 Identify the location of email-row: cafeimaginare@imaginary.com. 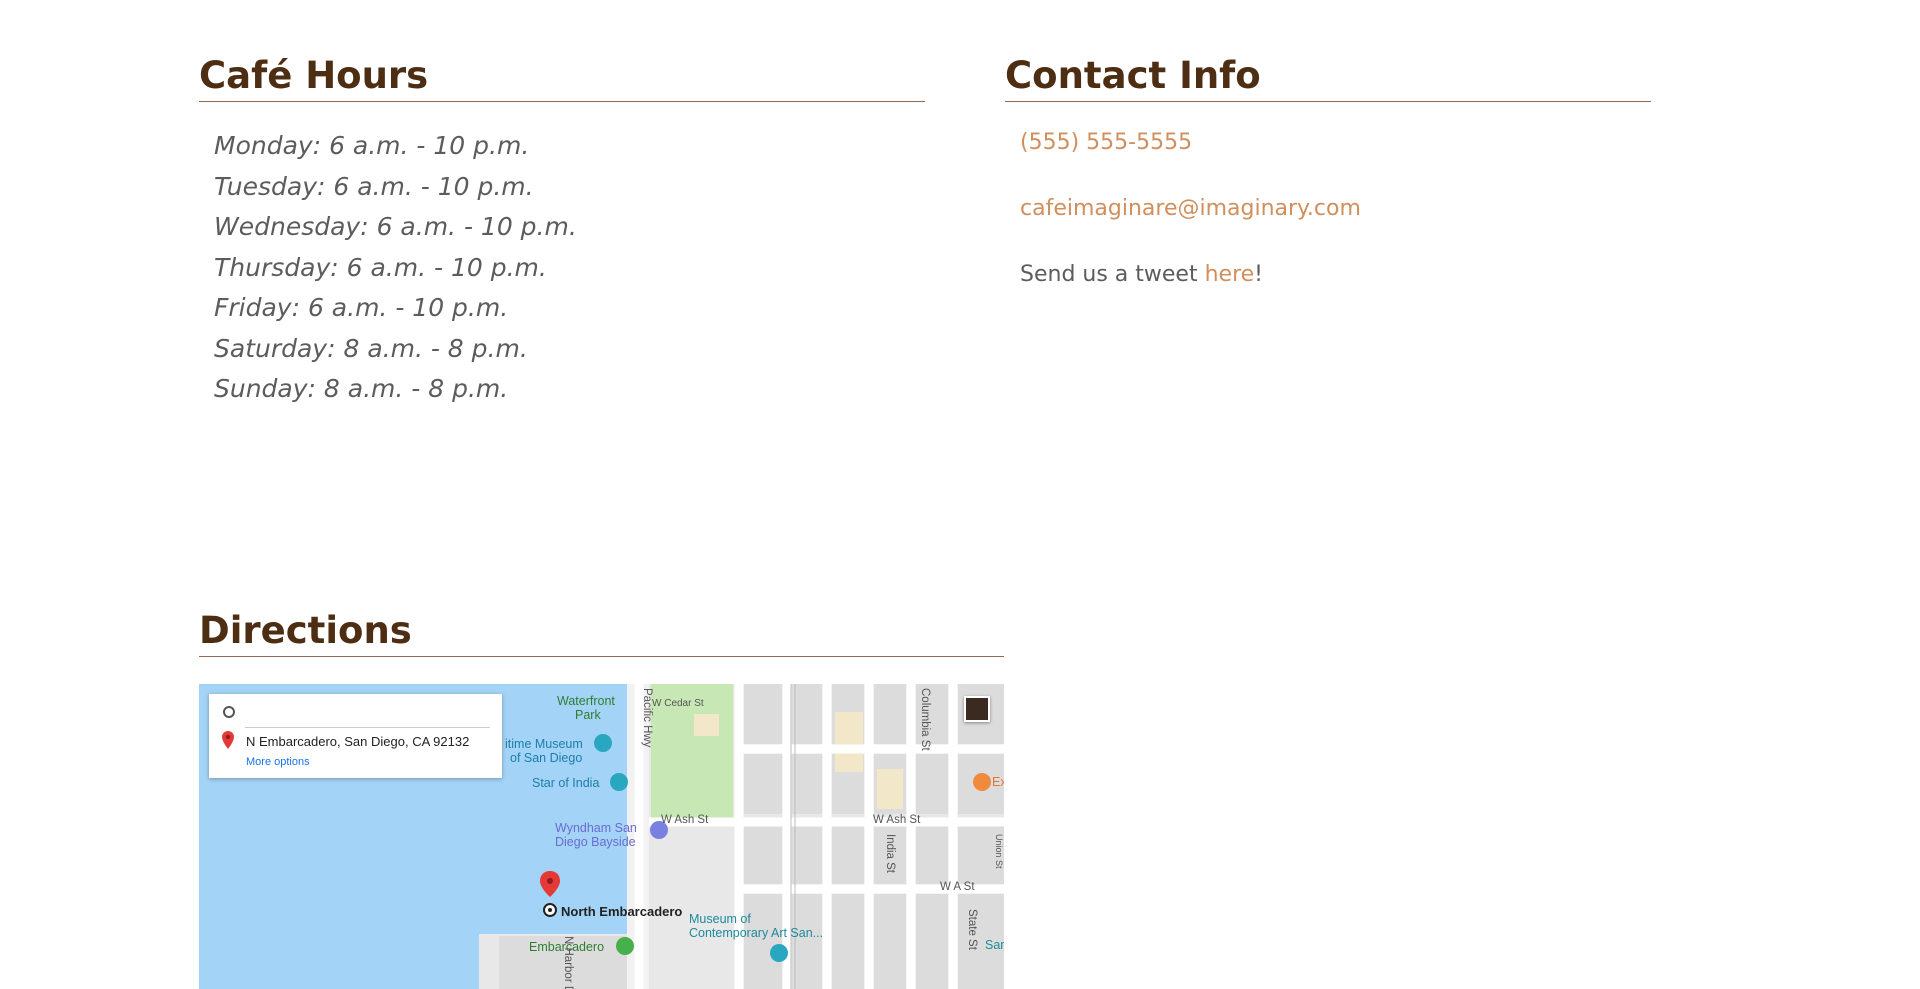
(1335, 227).